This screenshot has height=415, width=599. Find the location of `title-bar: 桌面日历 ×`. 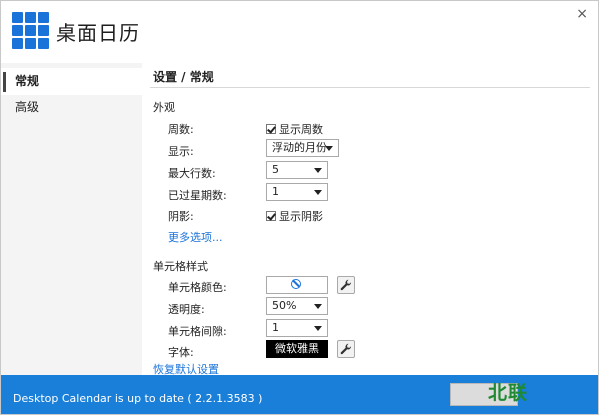

title-bar: 桌面日历 × is located at coordinates (299, 32).